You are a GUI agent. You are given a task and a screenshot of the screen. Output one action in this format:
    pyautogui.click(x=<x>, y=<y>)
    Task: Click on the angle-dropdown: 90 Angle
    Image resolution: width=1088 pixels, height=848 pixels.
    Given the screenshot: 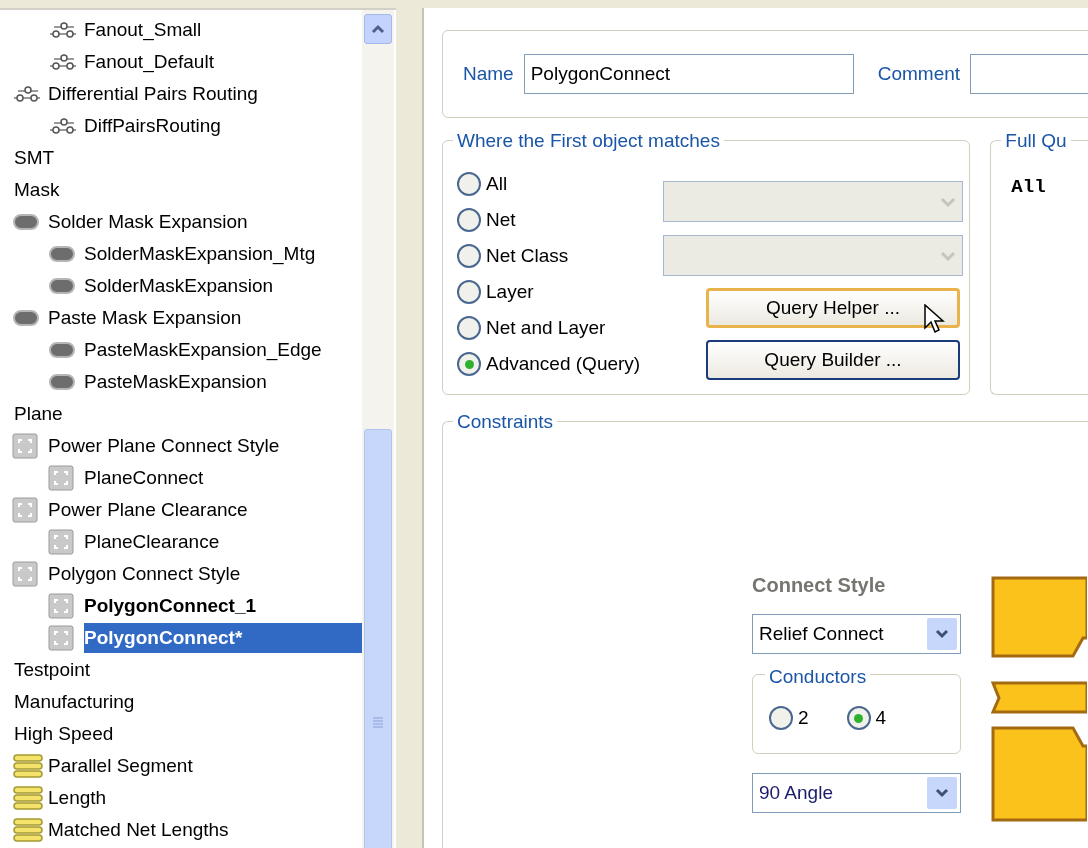 What is the action you would take?
    pyautogui.click(x=856, y=793)
    